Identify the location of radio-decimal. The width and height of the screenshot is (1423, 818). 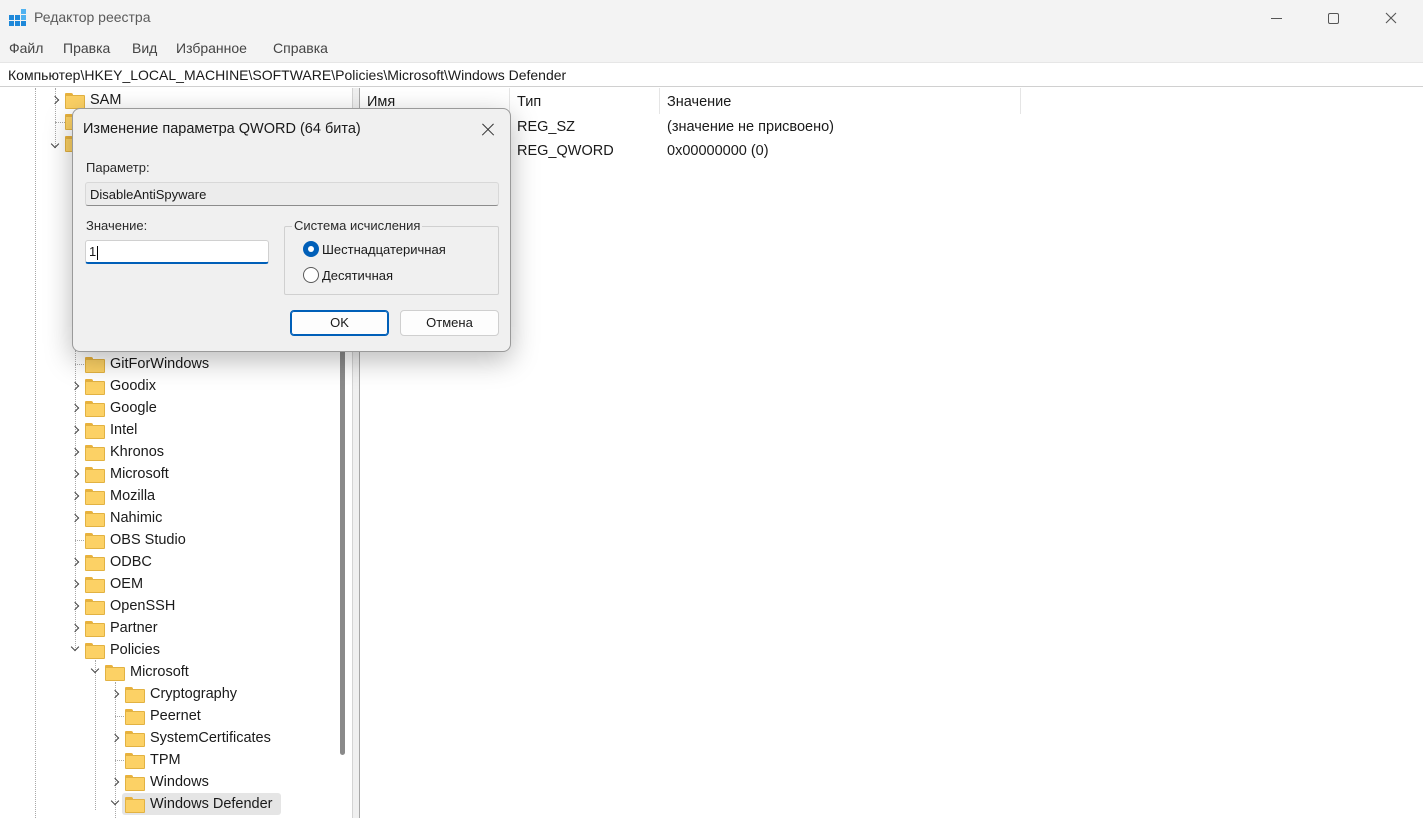
(311, 275).